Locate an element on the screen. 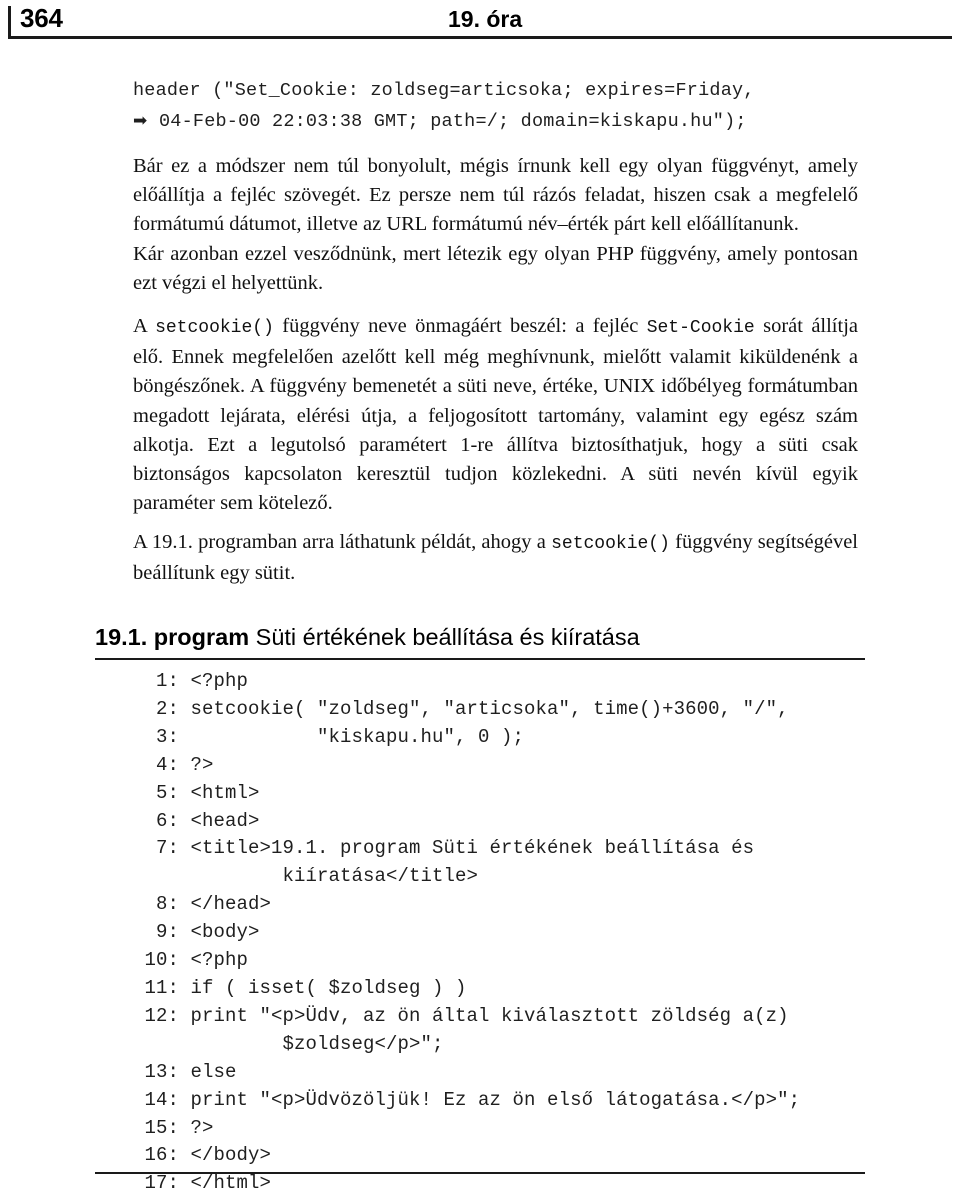  listing-line: 8 </head> is located at coordinates (541, 905).